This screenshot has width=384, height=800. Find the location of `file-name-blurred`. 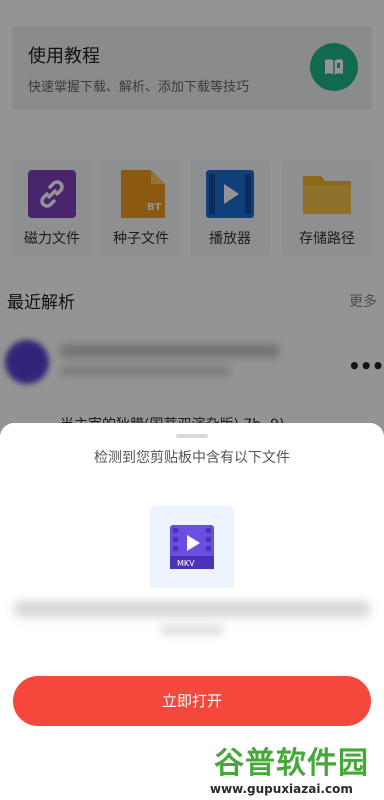

file-name-blurred is located at coordinates (192, 609).